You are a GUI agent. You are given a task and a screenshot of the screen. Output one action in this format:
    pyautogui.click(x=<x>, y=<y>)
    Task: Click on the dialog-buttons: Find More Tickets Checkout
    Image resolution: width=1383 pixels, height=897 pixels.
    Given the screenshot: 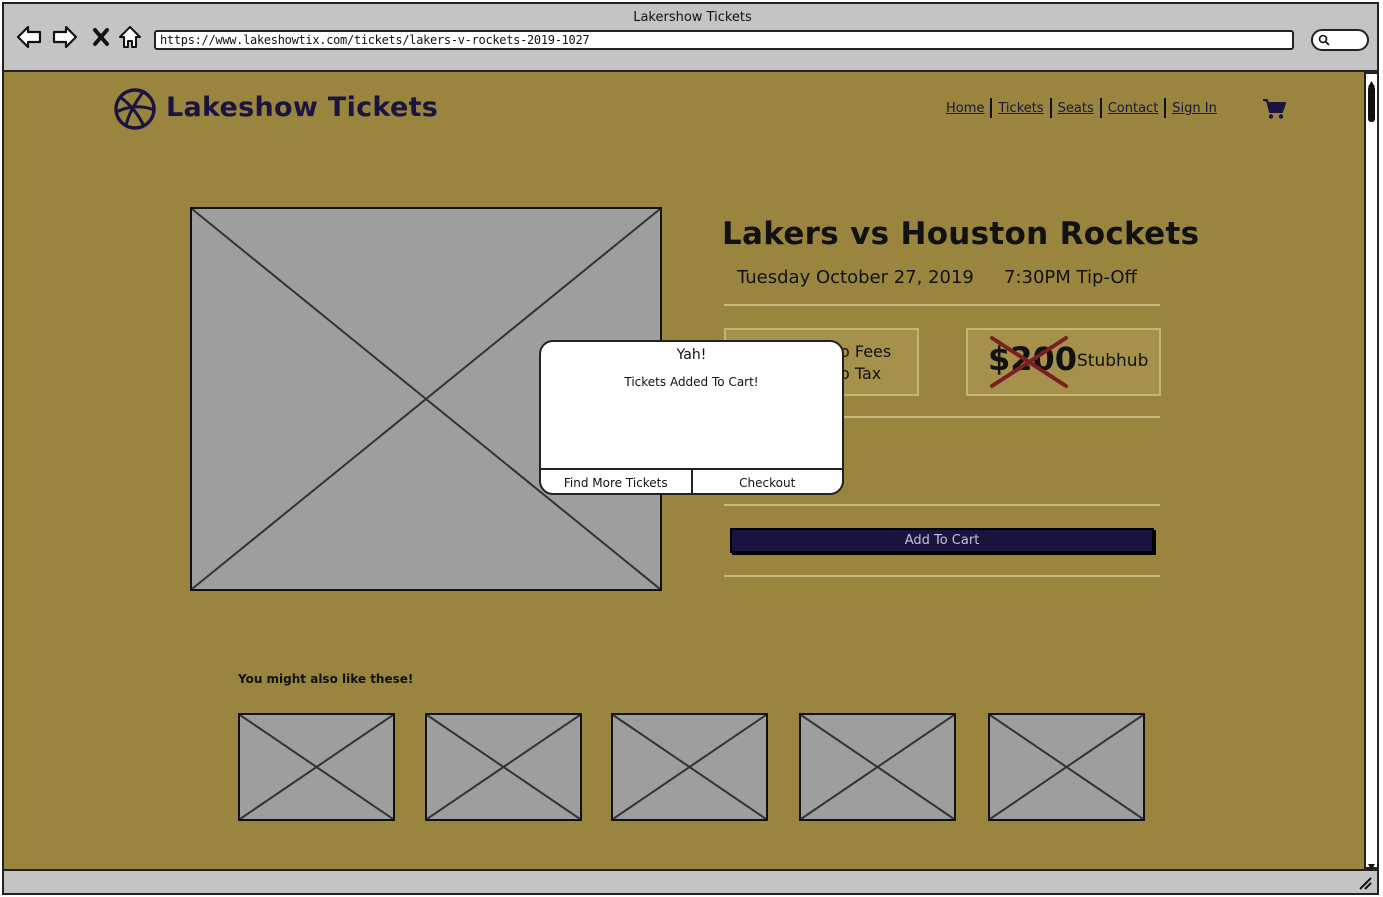 What is the action you would take?
    pyautogui.click(x=692, y=480)
    